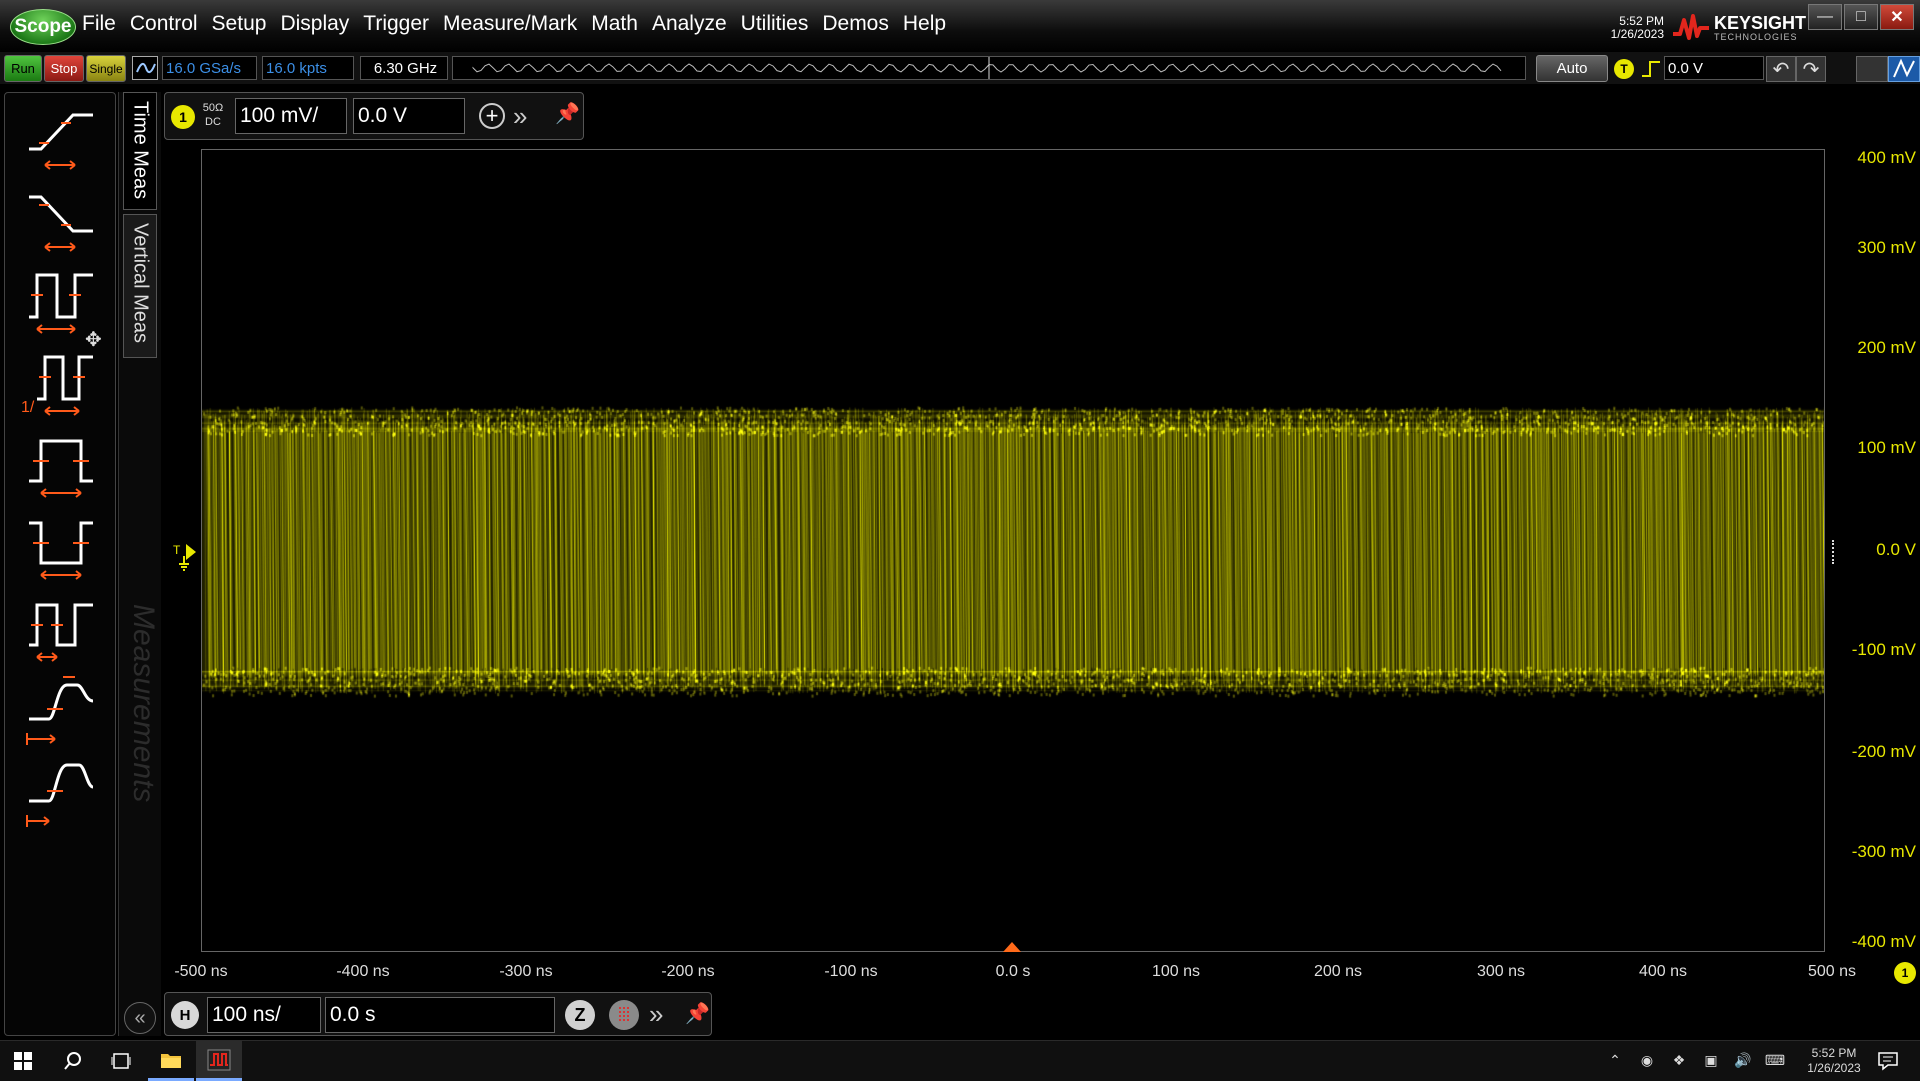 This screenshot has width=1920, height=1081. I want to click on keysight-wave-icon, so click(1691, 27).